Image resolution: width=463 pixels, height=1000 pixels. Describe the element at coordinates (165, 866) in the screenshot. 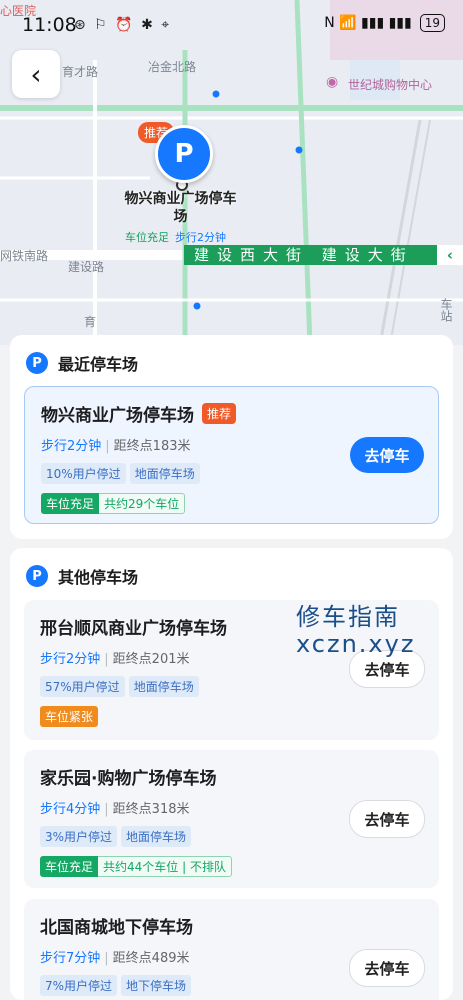

I see `status-info: 共约44个车位 | 不排队` at that location.